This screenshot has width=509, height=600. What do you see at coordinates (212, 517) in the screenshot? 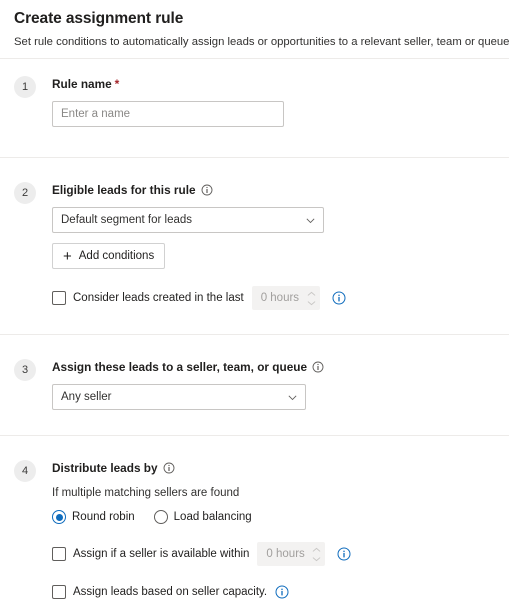
I see `load-balancing-label: Load balancing` at bounding box center [212, 517].